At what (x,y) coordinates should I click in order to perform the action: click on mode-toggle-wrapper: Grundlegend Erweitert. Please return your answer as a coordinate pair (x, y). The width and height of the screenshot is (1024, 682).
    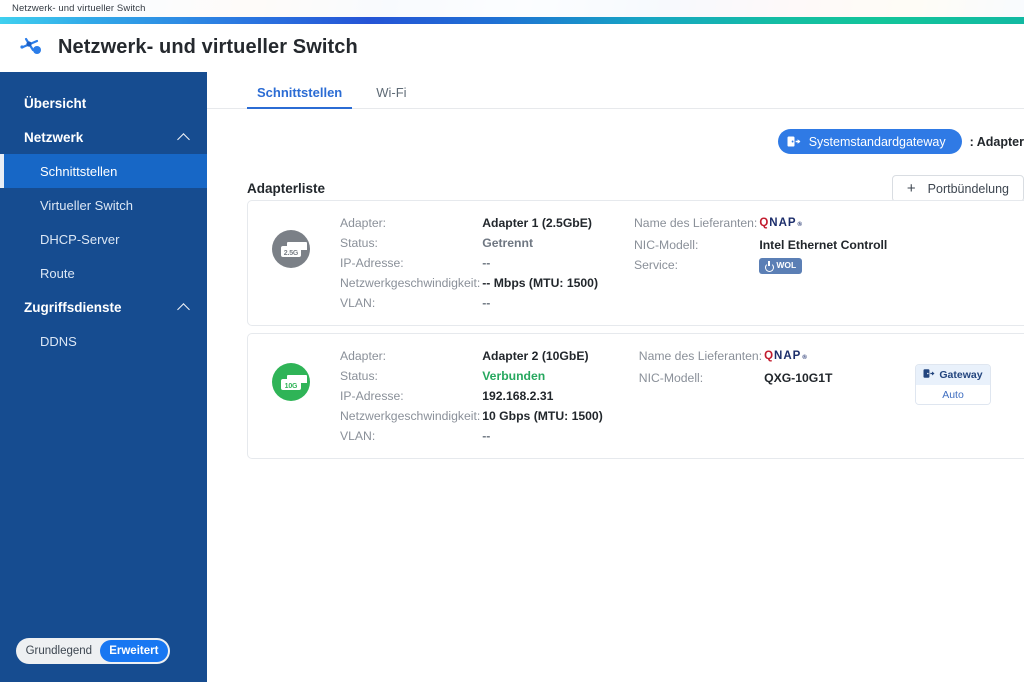
    Looking at the image, I should click on (103, 660).